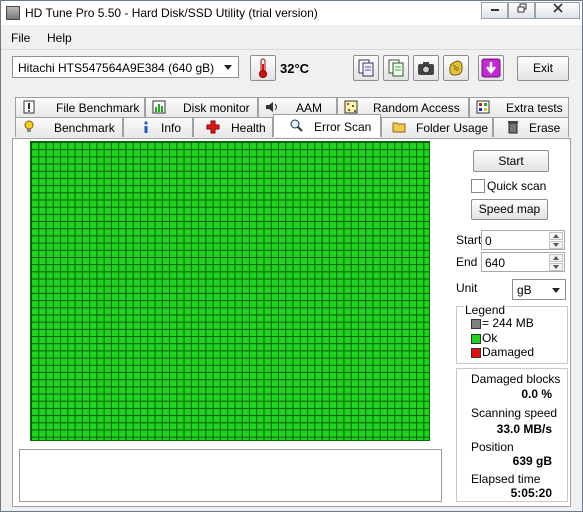  I want to click on tab-label: Info, so click(171, 128).